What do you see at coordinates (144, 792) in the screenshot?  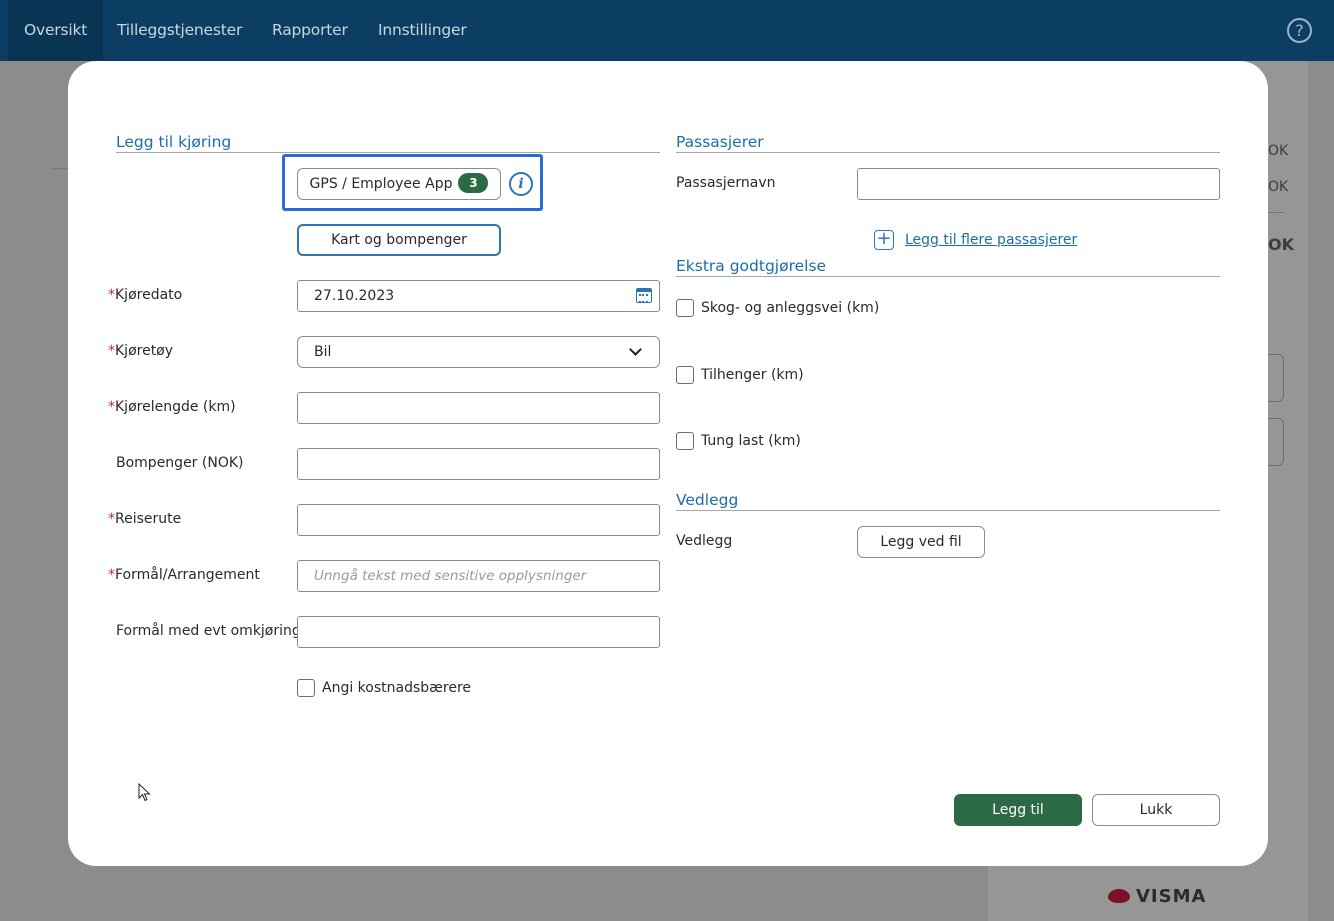 I see `mouse-cursor-icon` at bounding box center [144, 792].